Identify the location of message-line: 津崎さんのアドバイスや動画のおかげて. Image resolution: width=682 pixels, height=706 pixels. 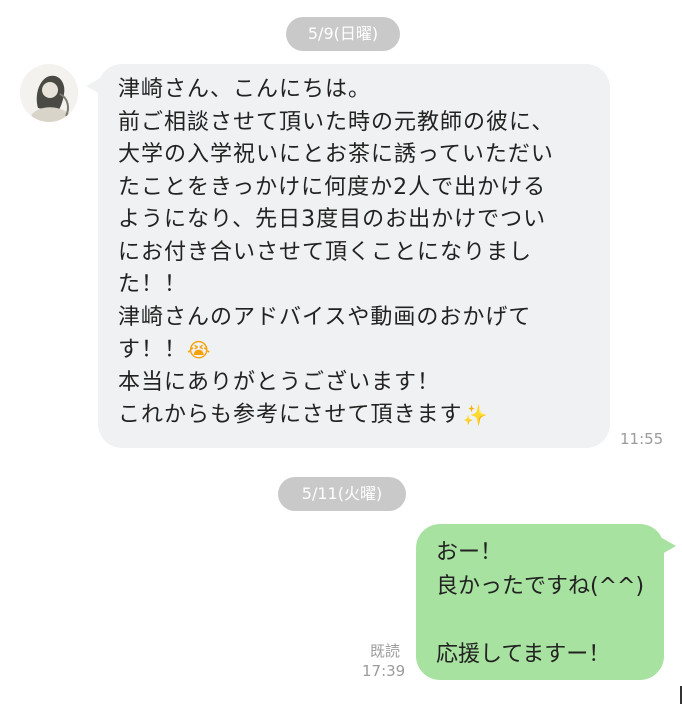
(325, 317).